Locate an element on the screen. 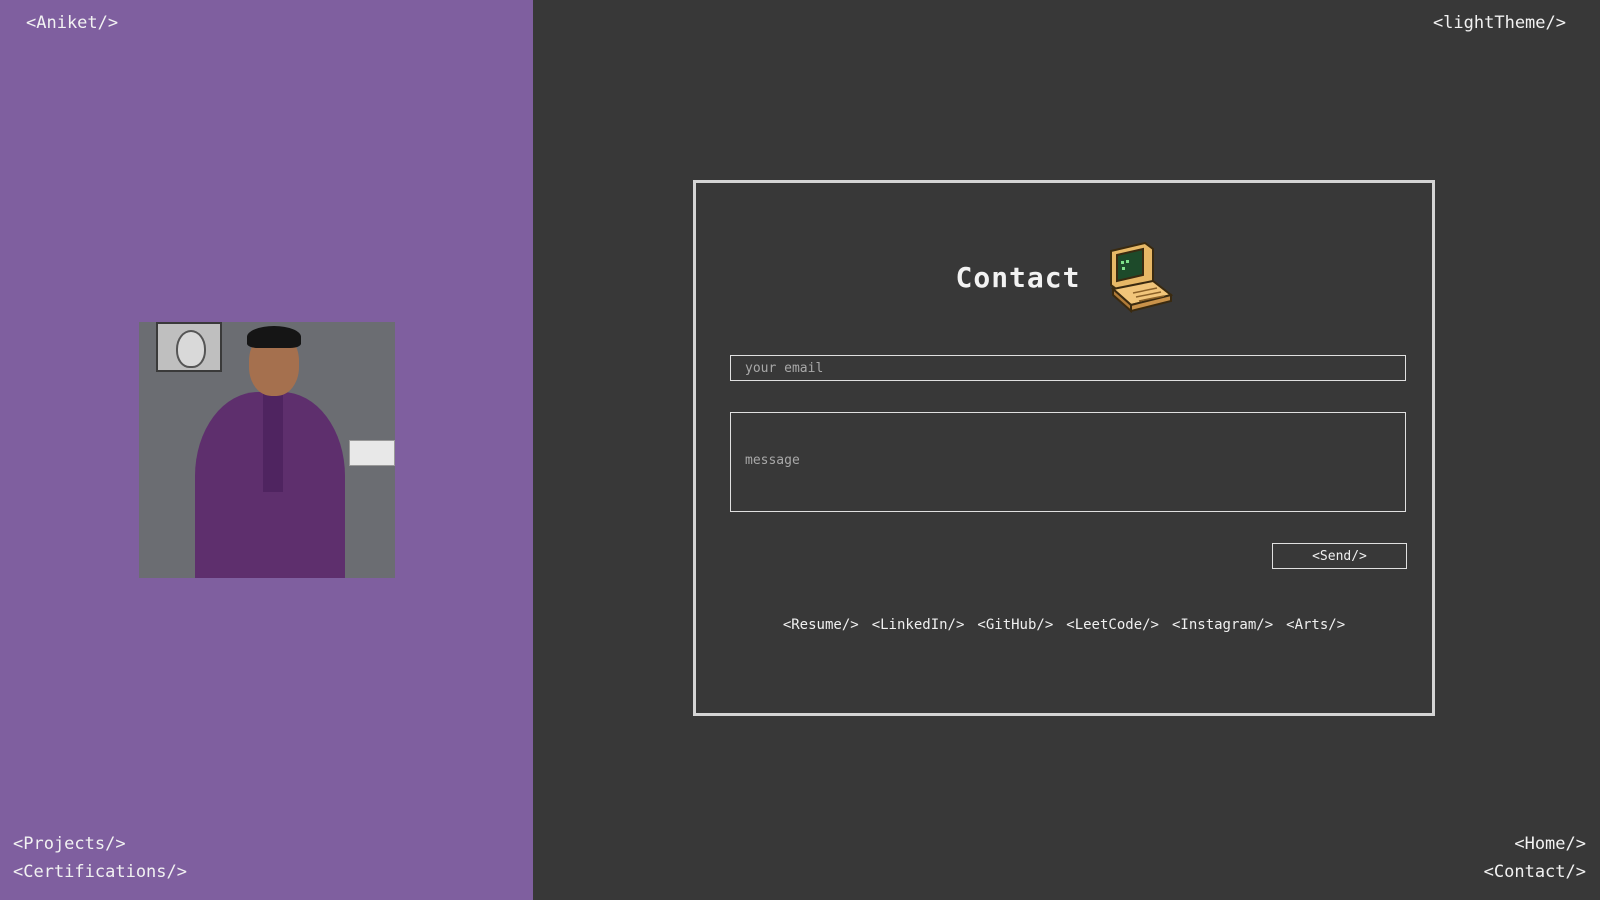 This screenshot has width=1600, height=900. portrait-face is located at coordinates (191, 349).